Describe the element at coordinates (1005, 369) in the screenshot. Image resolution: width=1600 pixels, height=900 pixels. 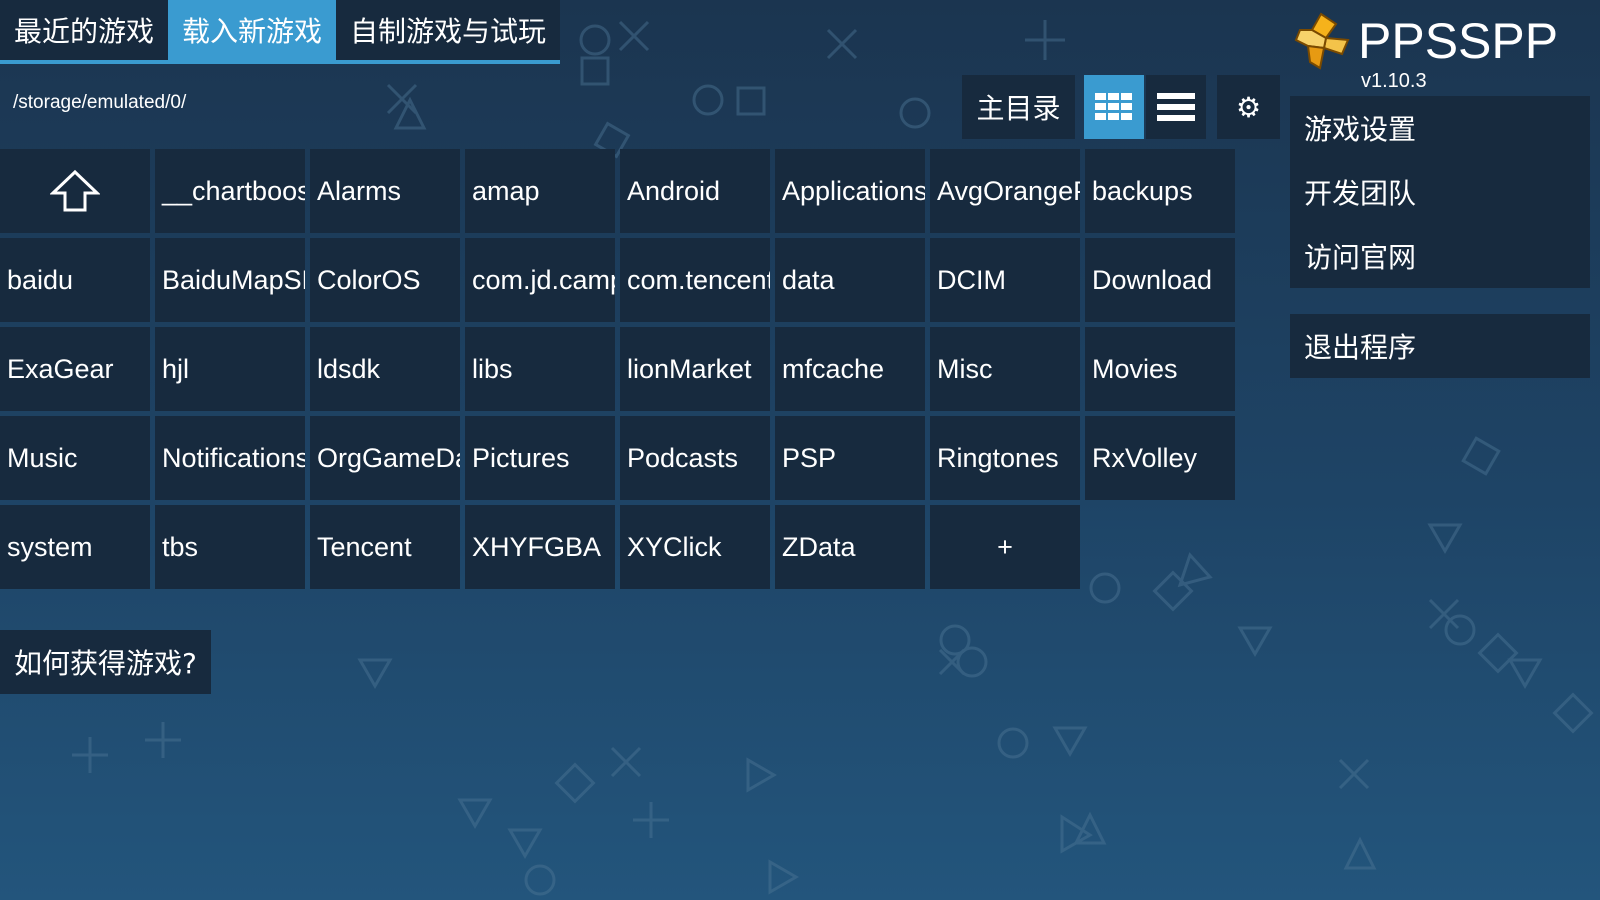
I see `folder-item: Misc` at that location.